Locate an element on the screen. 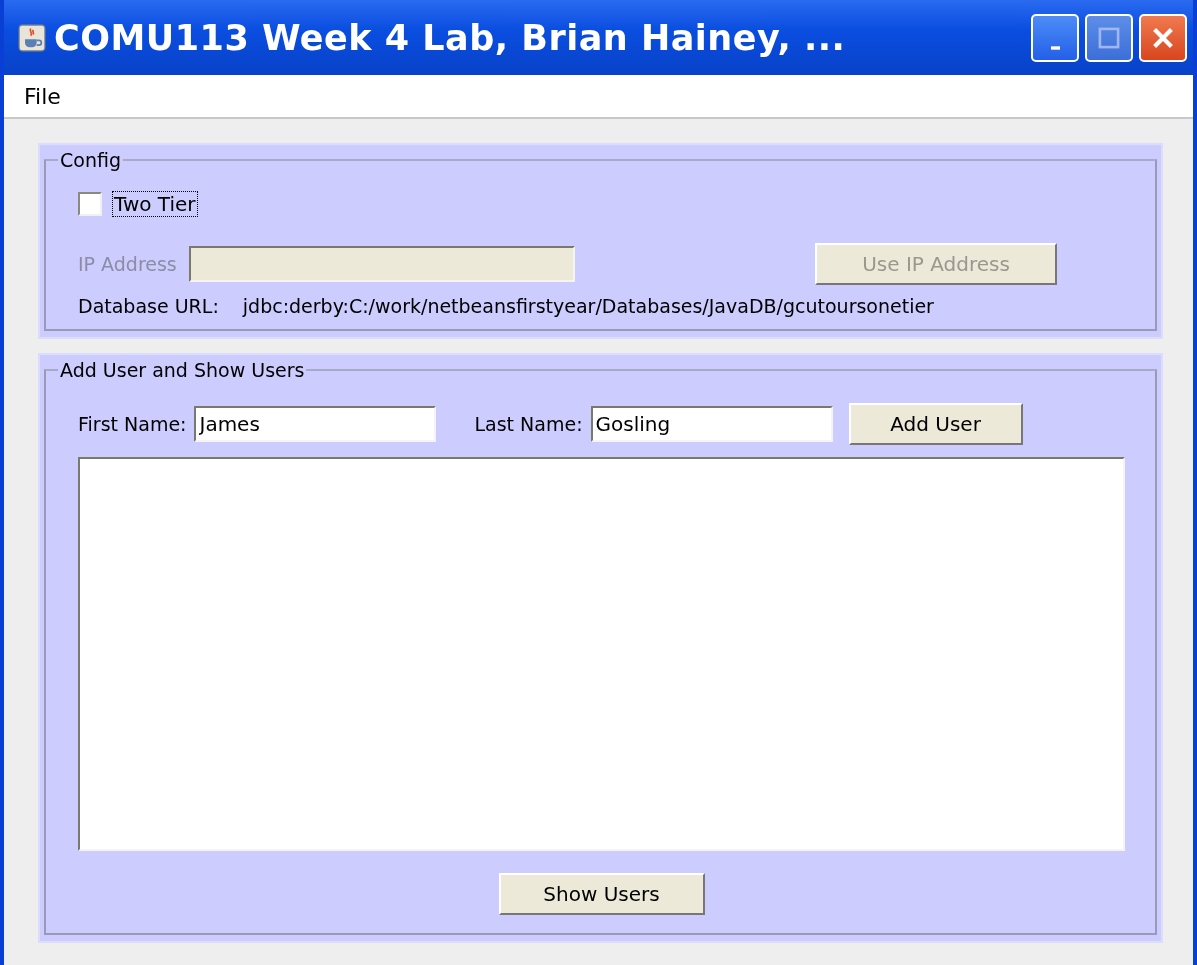  group-title: Add User and Show Users is located at coordinates (182, 370).